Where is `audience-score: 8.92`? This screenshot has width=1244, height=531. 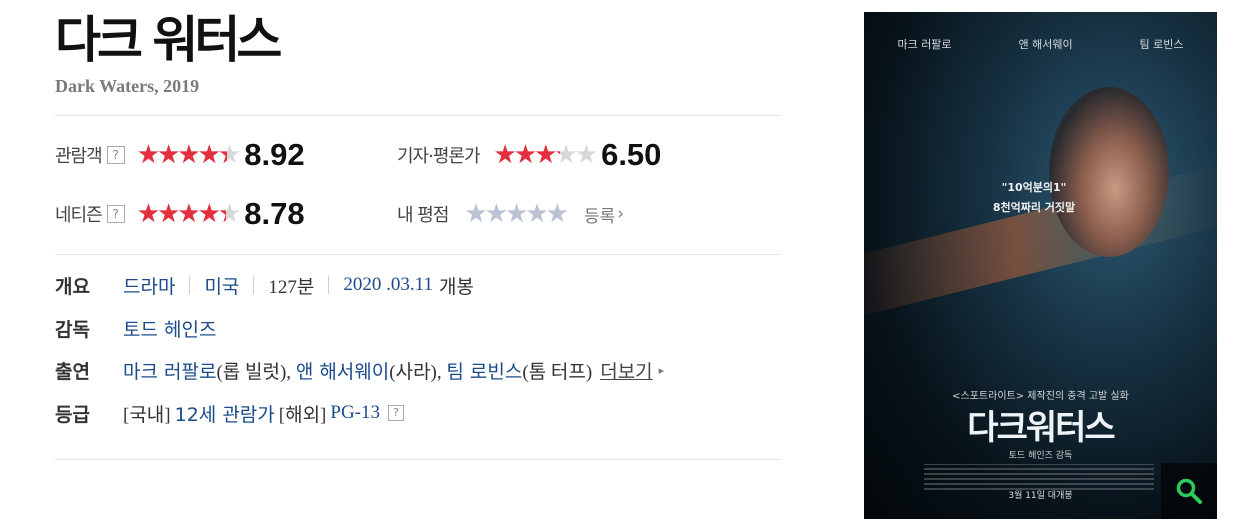
audience-score: 8.92 is located at coordinates (274, 154).